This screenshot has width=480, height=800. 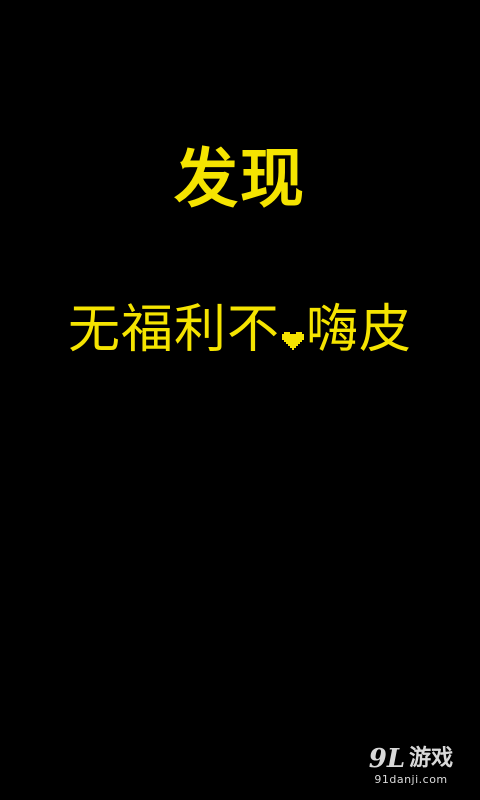 What do you see at coordinates (411, 779) in the screenshot?
I see `watermark-domain: 91danji.com` at bounding box center [411, 779].